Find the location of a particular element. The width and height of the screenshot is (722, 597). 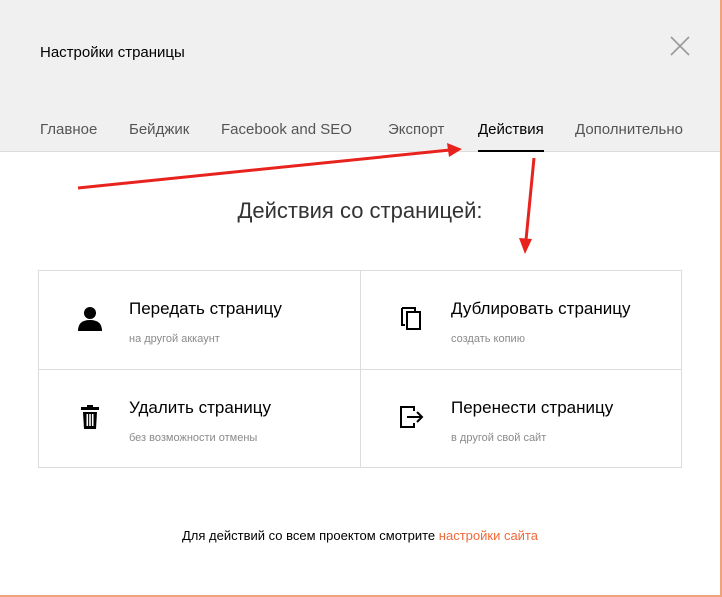

close-icon is located at coordinates (680, 46).